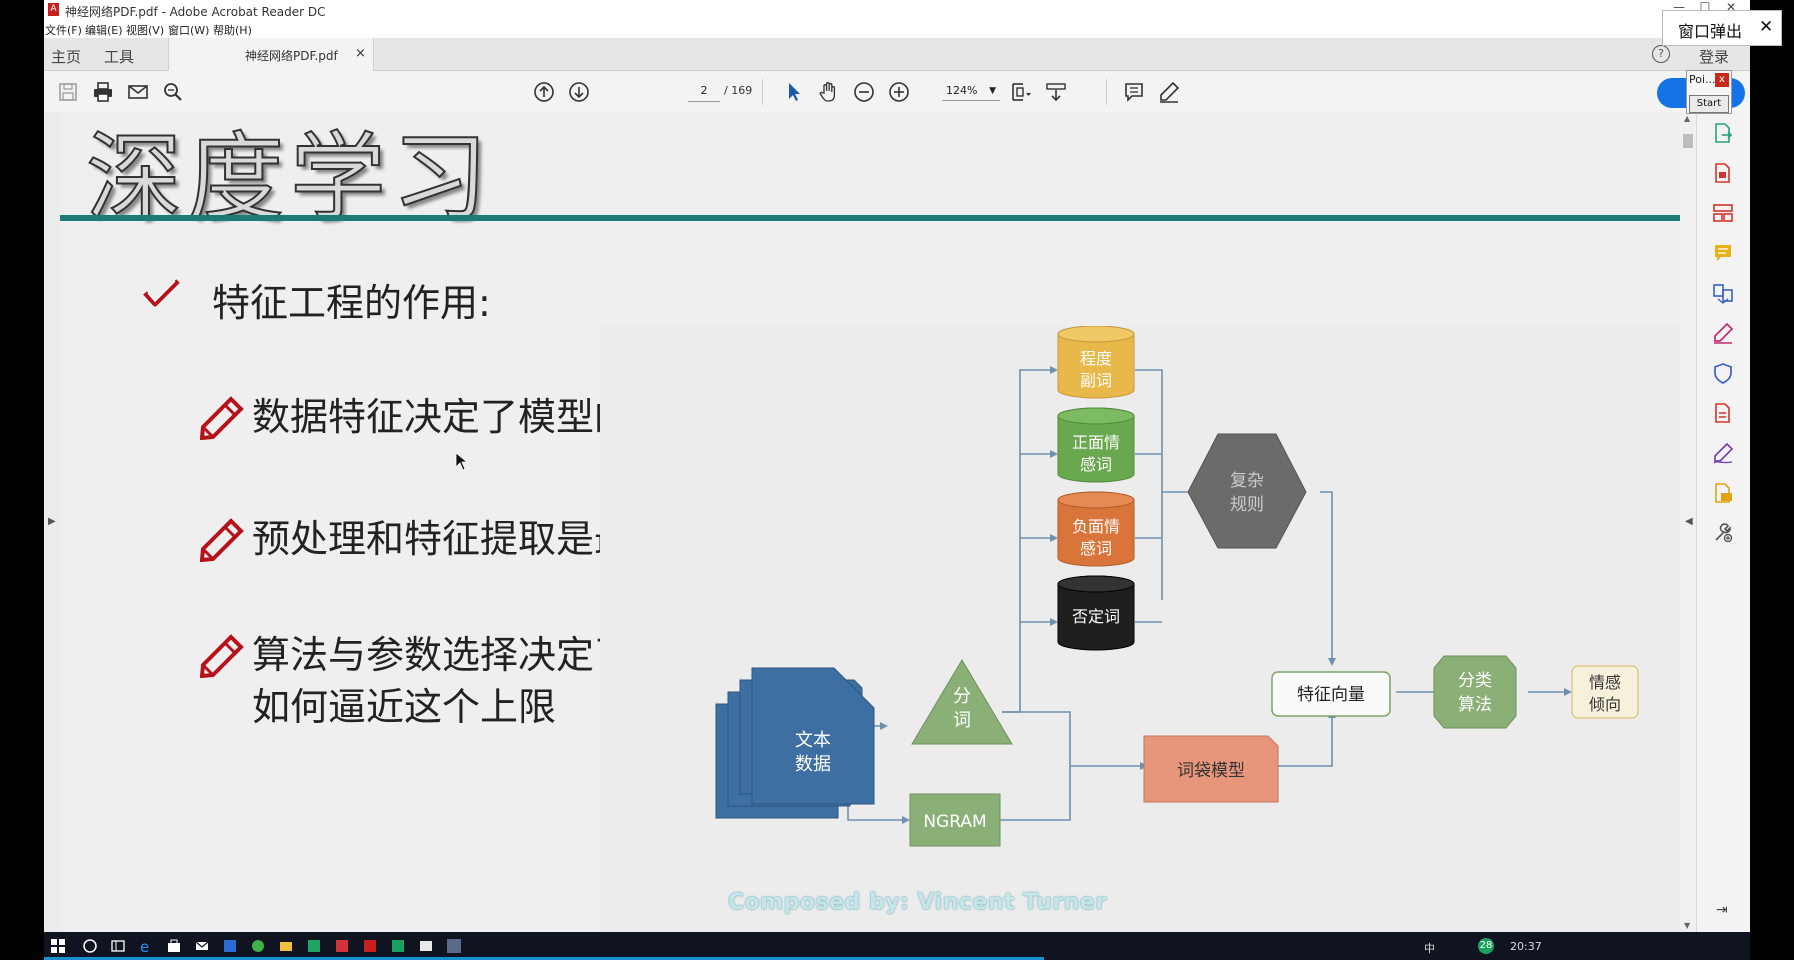 This screenshot has height=960, width=1794. What do you see at coordinates (704, 91) in the screenshot?
I see `page-number-input: 2` at bounding box center [704, 91].